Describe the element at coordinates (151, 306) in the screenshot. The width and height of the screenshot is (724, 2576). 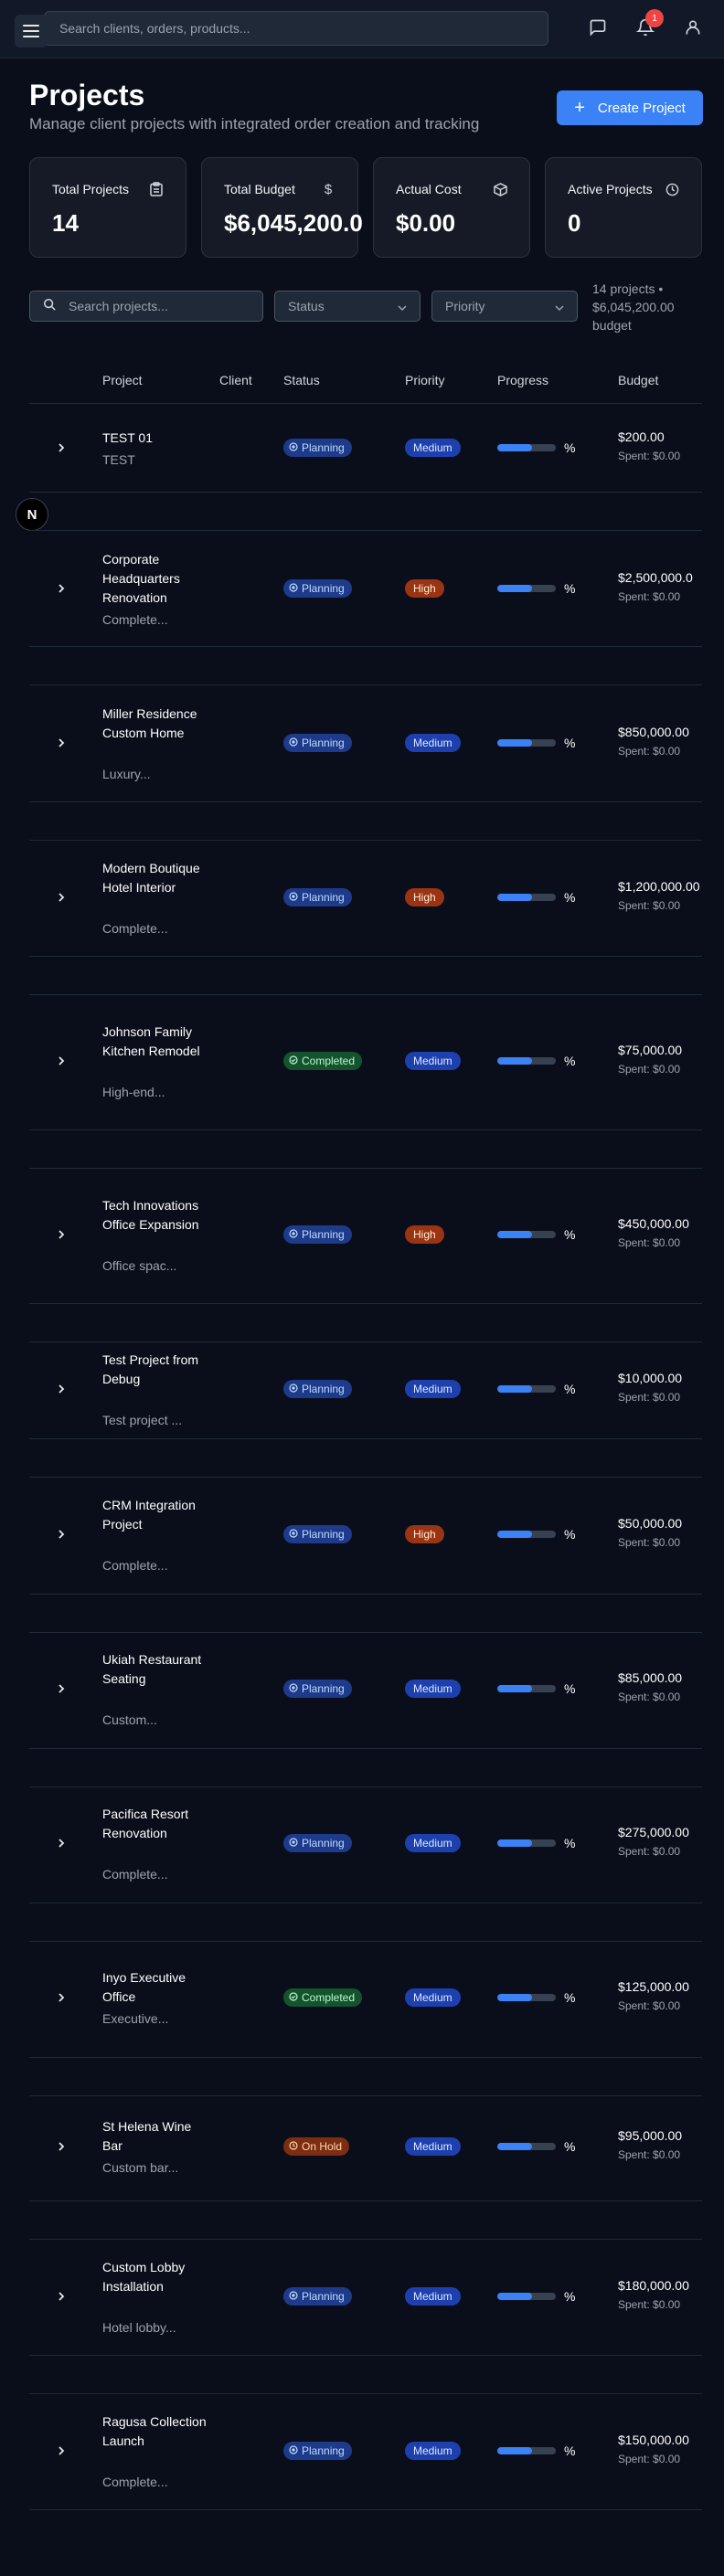
I see `project-search-input` at that location.